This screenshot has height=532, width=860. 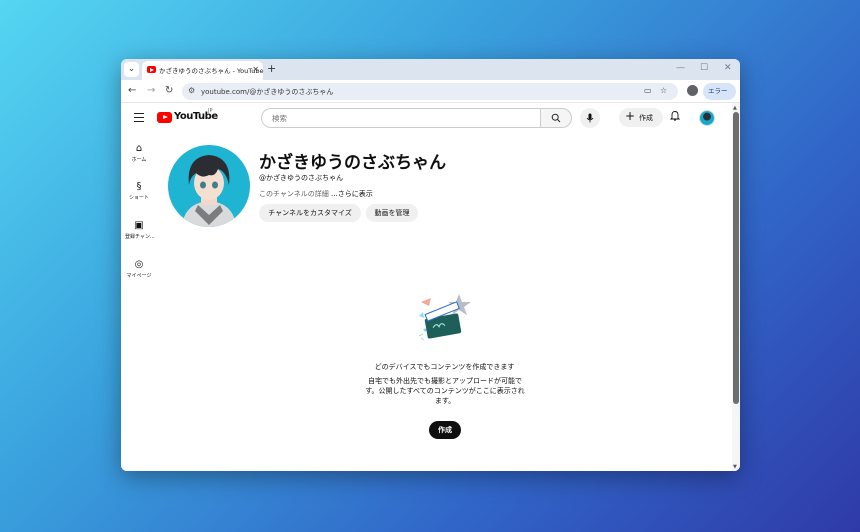 I want to click on rail-item-shorts: § ショート, so click(x=139, y=191).